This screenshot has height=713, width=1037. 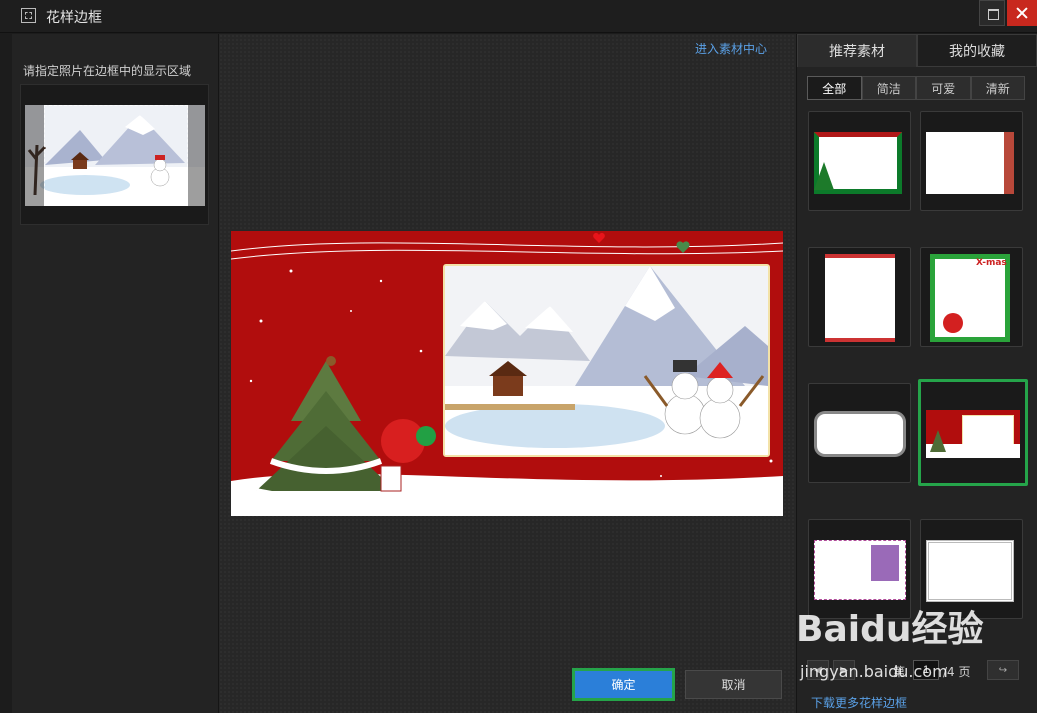 I want to click on chevron-left-icon: ◀, so click(x=818, y=670).